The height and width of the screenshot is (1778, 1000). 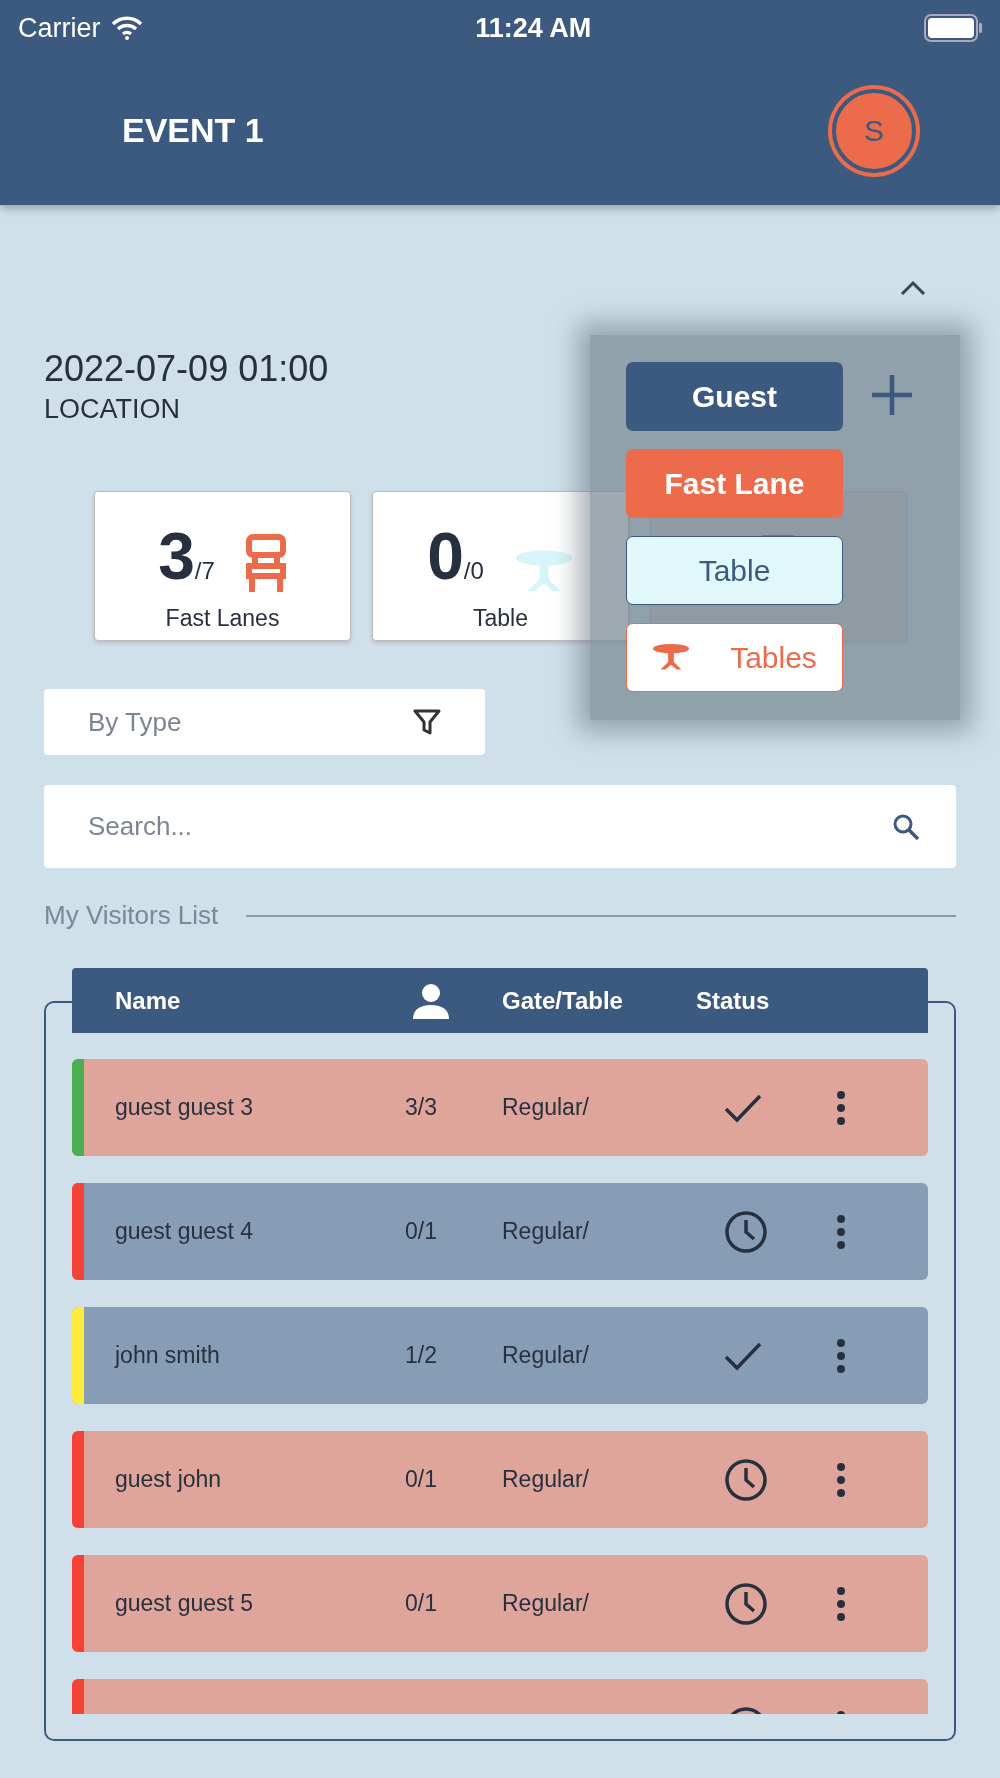 What do you see at coordinates (186, 369) in the screenshot?
I see `event-datetime: 2022-07-09 01:00` at bounding box center [186, 369].